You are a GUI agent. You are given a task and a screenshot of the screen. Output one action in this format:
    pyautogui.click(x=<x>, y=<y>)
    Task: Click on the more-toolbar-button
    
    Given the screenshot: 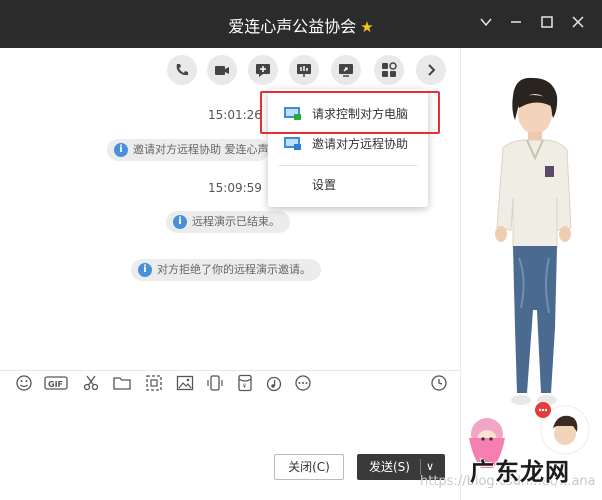 What is the action you would take?
    pyautogui.click(x=431, y=70)
    